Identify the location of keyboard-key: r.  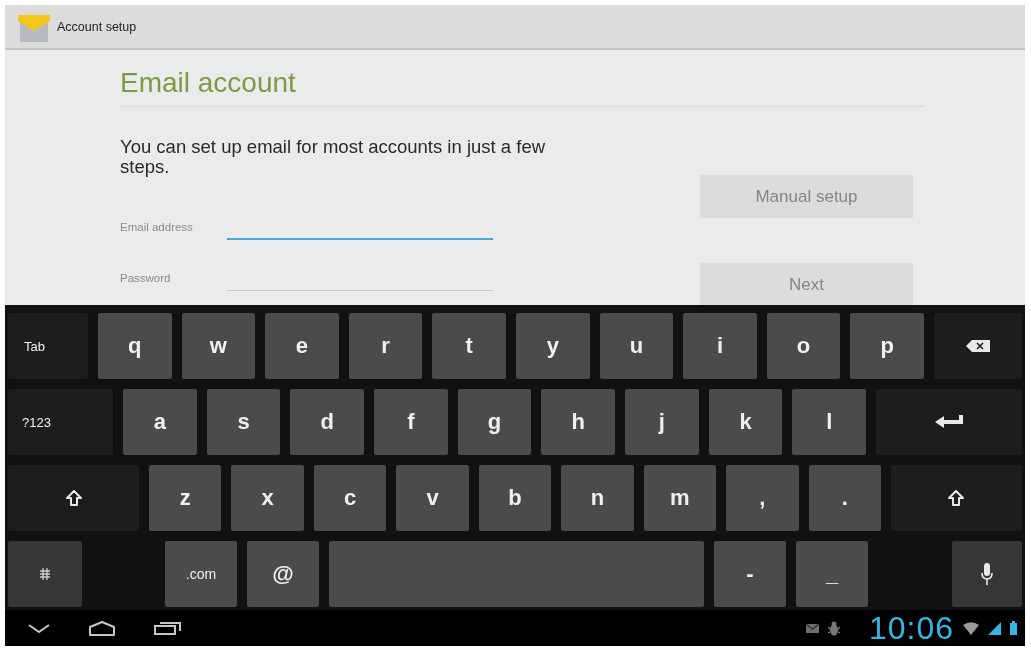
(385, 346).